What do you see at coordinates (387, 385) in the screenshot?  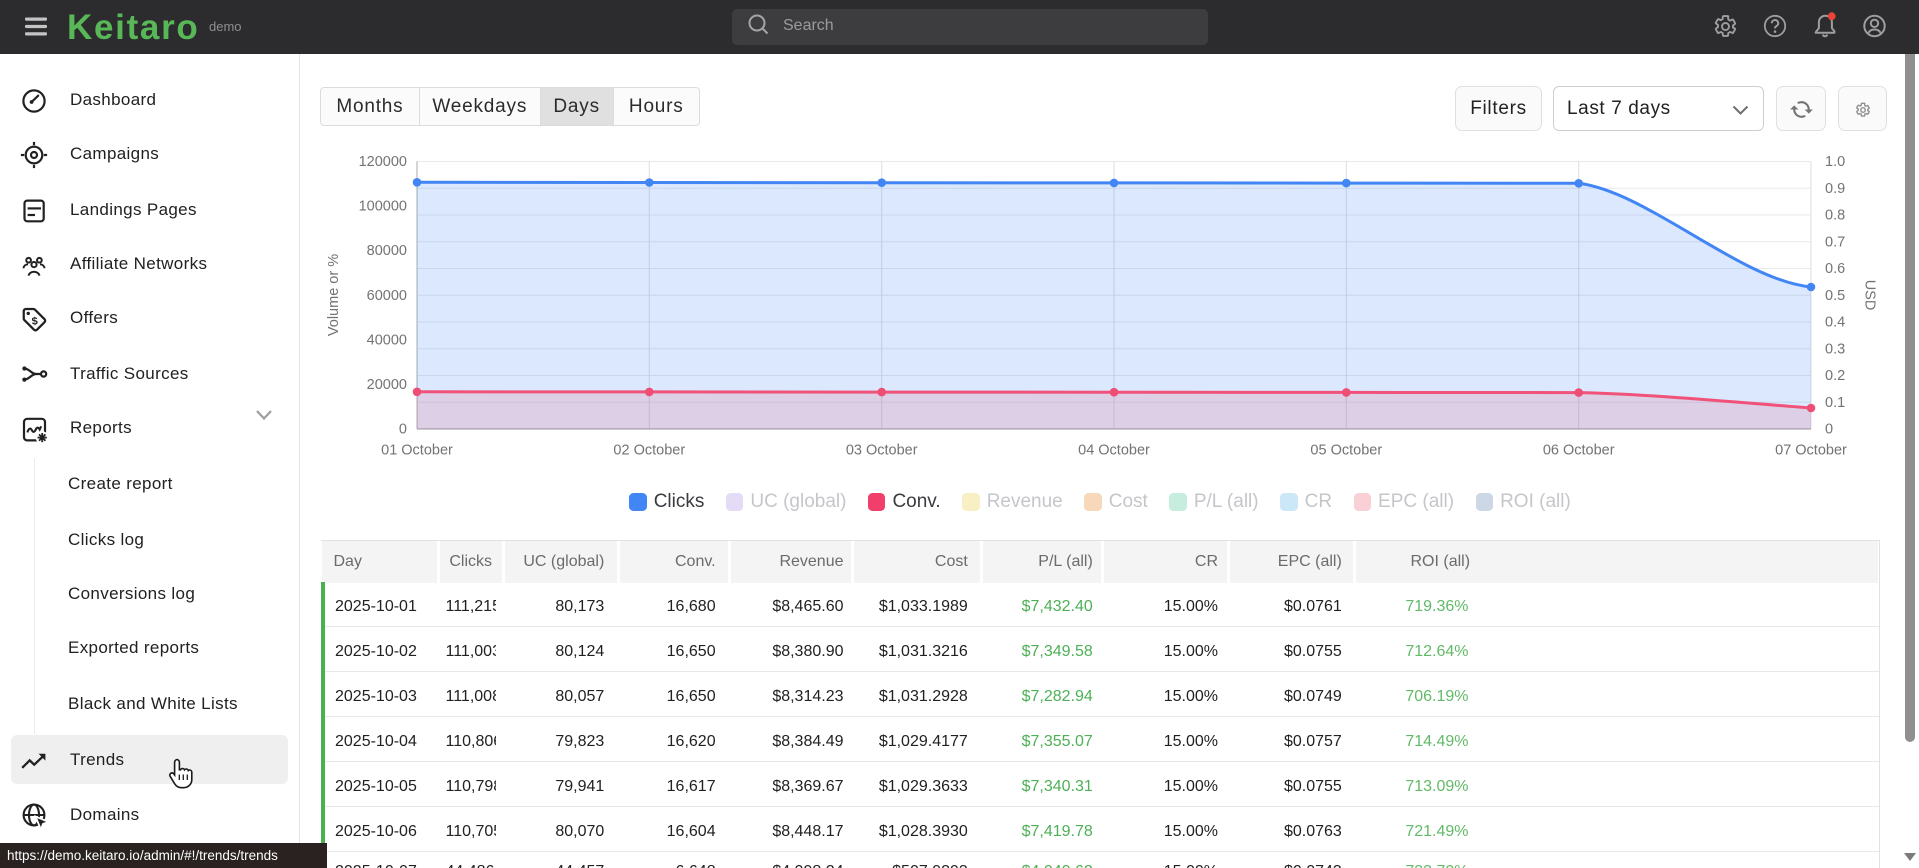 I see `svg-text: 20000` at bounding box center [387, 385].